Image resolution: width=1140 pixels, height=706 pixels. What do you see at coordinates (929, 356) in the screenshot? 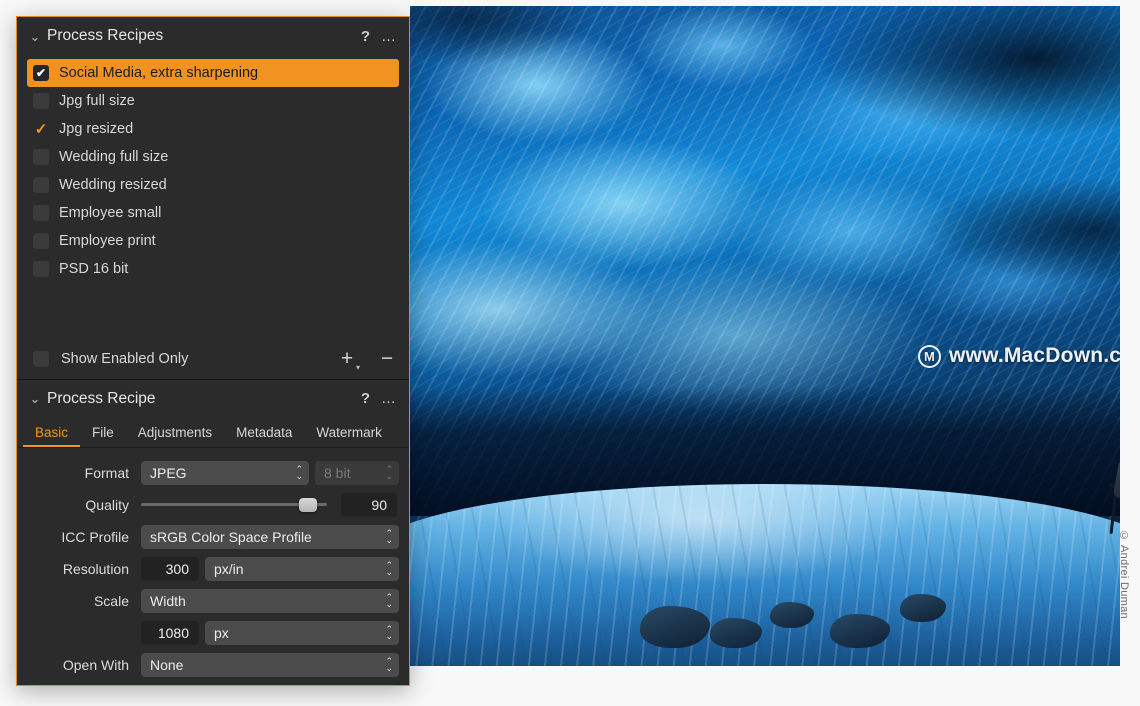
I see `macdown-logo-icon: M` at bounding box center [929, 356].